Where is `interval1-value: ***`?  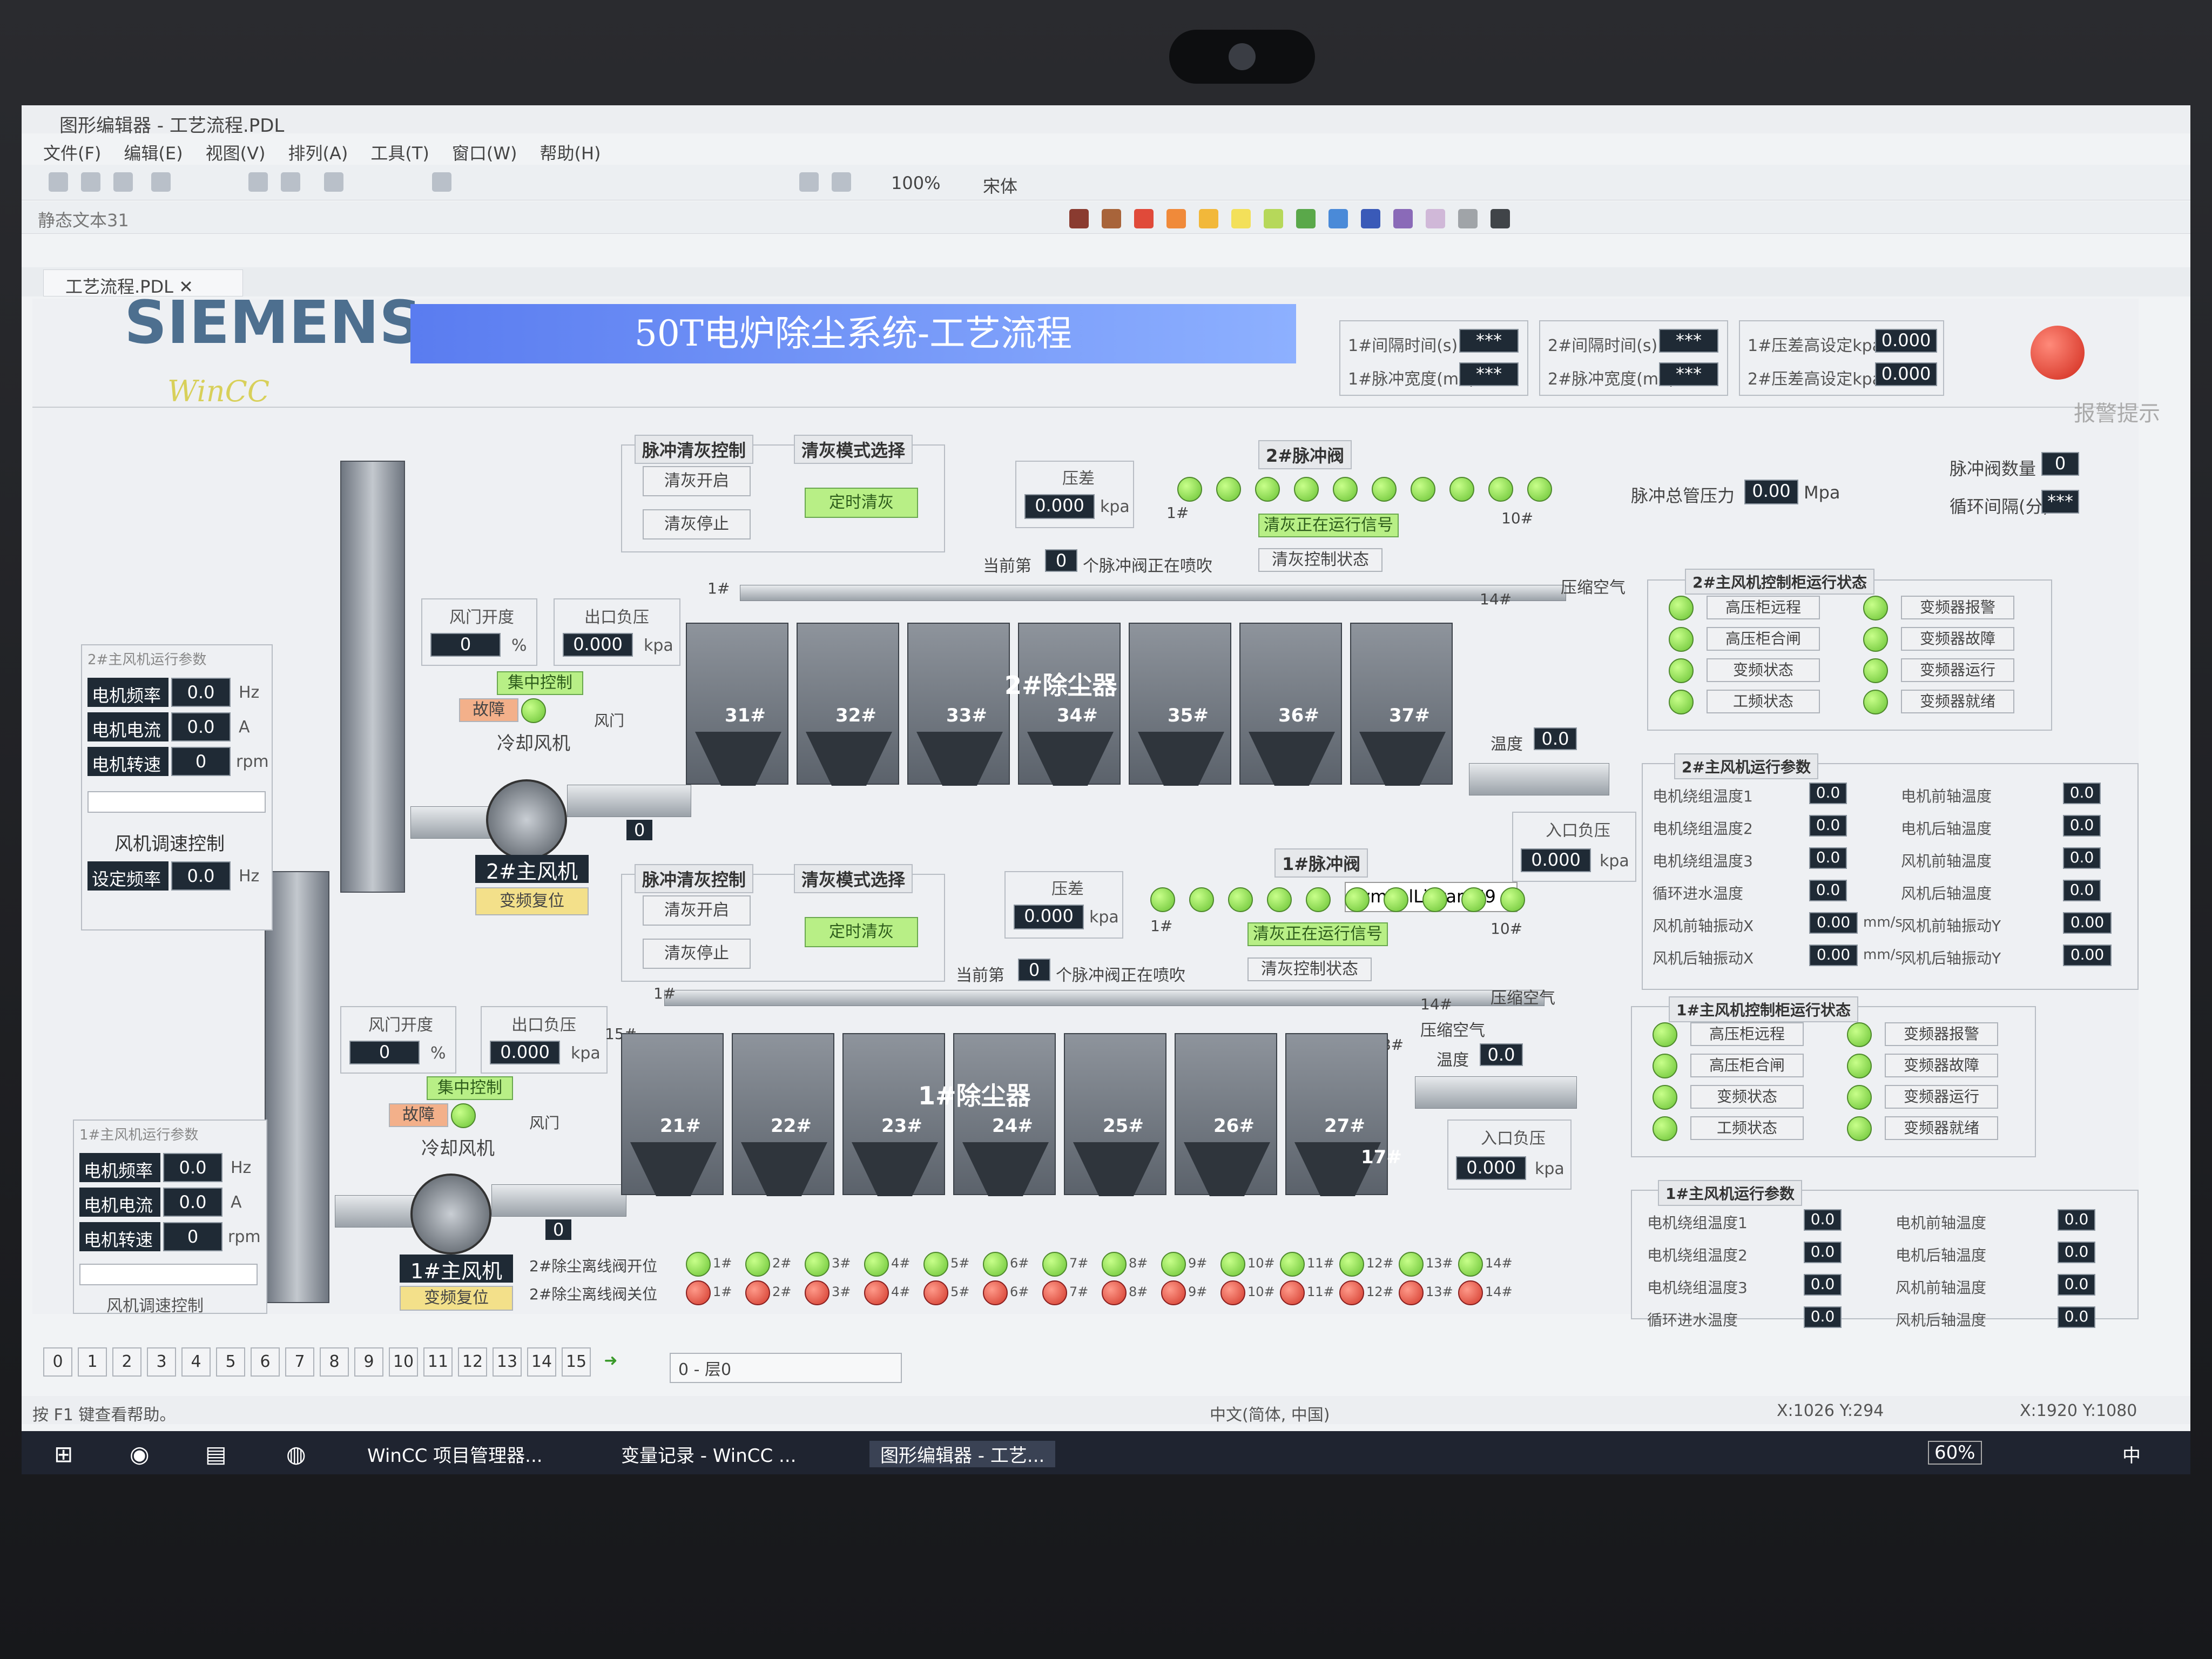 interval1-value: *** is located at coordinates (1489, 341).